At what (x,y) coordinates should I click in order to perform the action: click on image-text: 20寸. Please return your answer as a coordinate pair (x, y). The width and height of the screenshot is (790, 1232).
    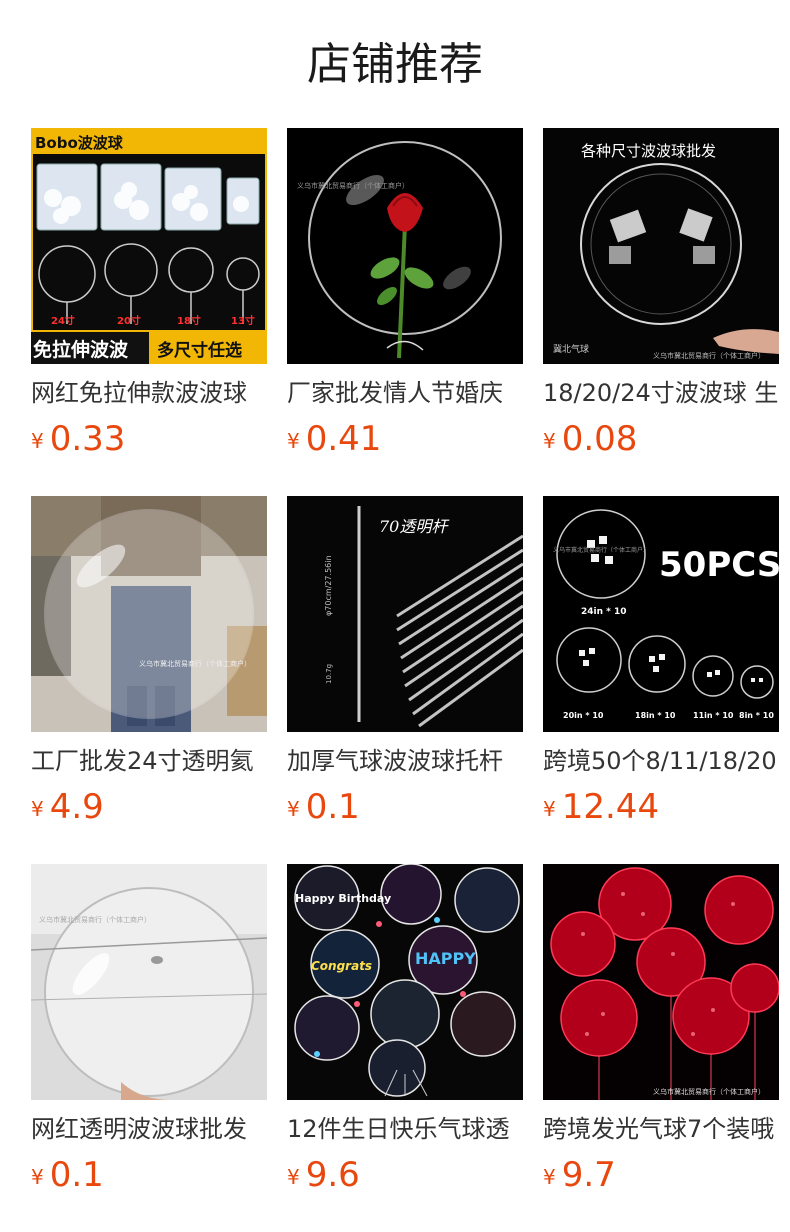
    Looking at the image, I should click on (129, 320).